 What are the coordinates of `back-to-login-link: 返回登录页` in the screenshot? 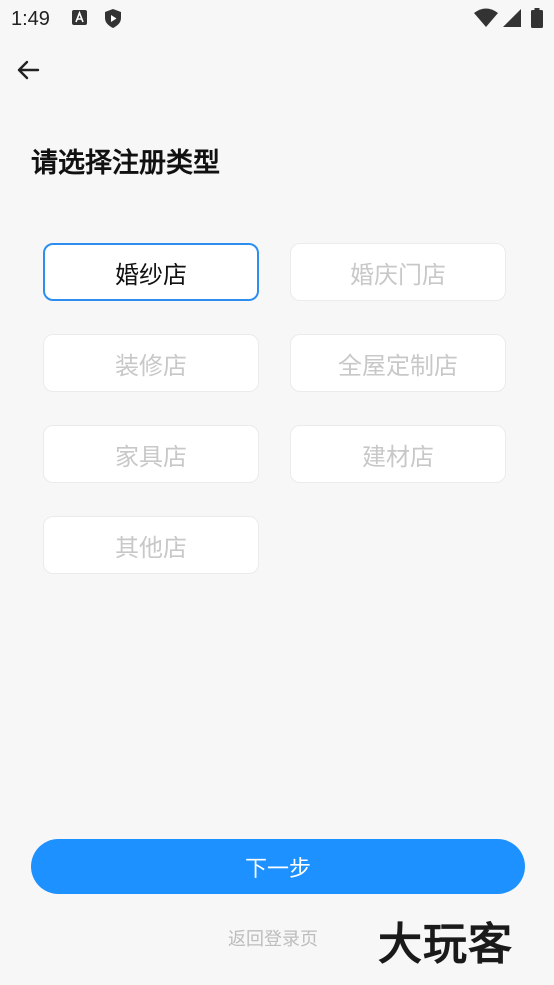 It's located at (273, 940).